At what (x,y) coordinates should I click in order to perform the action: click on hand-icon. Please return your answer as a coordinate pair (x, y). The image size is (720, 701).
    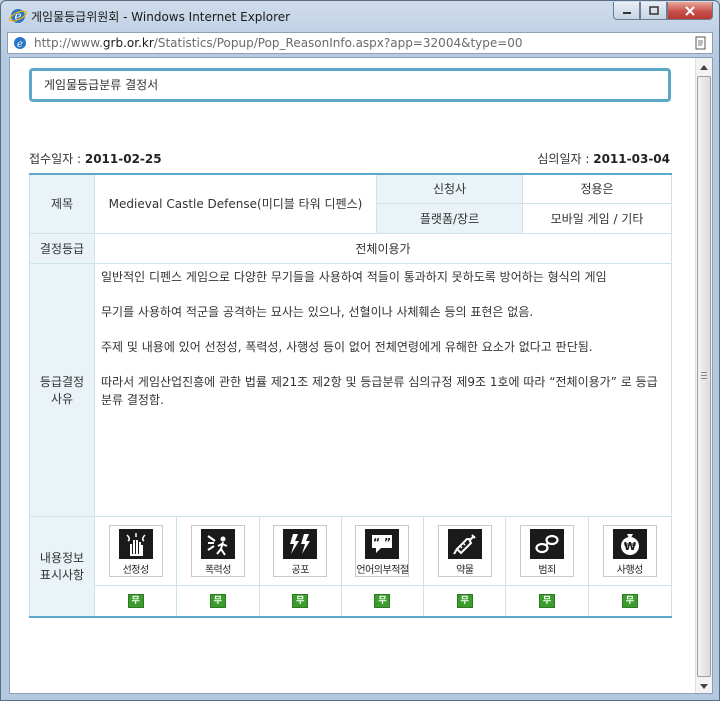
    Looking at the image, I should click on (135, 543).